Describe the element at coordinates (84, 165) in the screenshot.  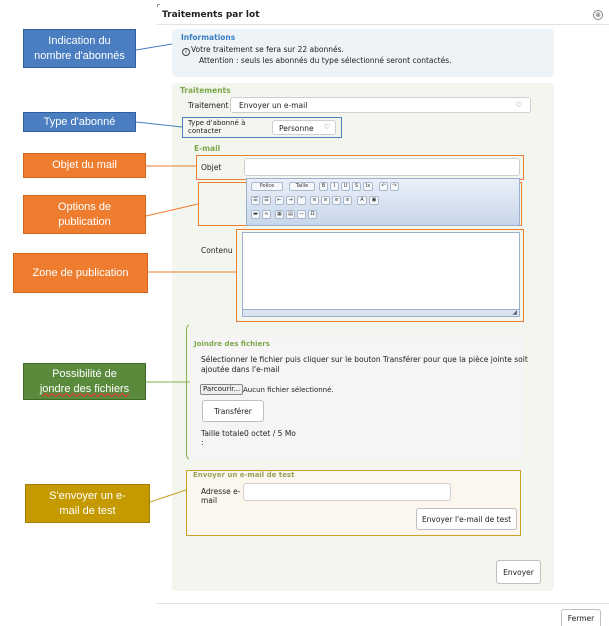
I see `annotation-objet: Objet du mail` at that location.